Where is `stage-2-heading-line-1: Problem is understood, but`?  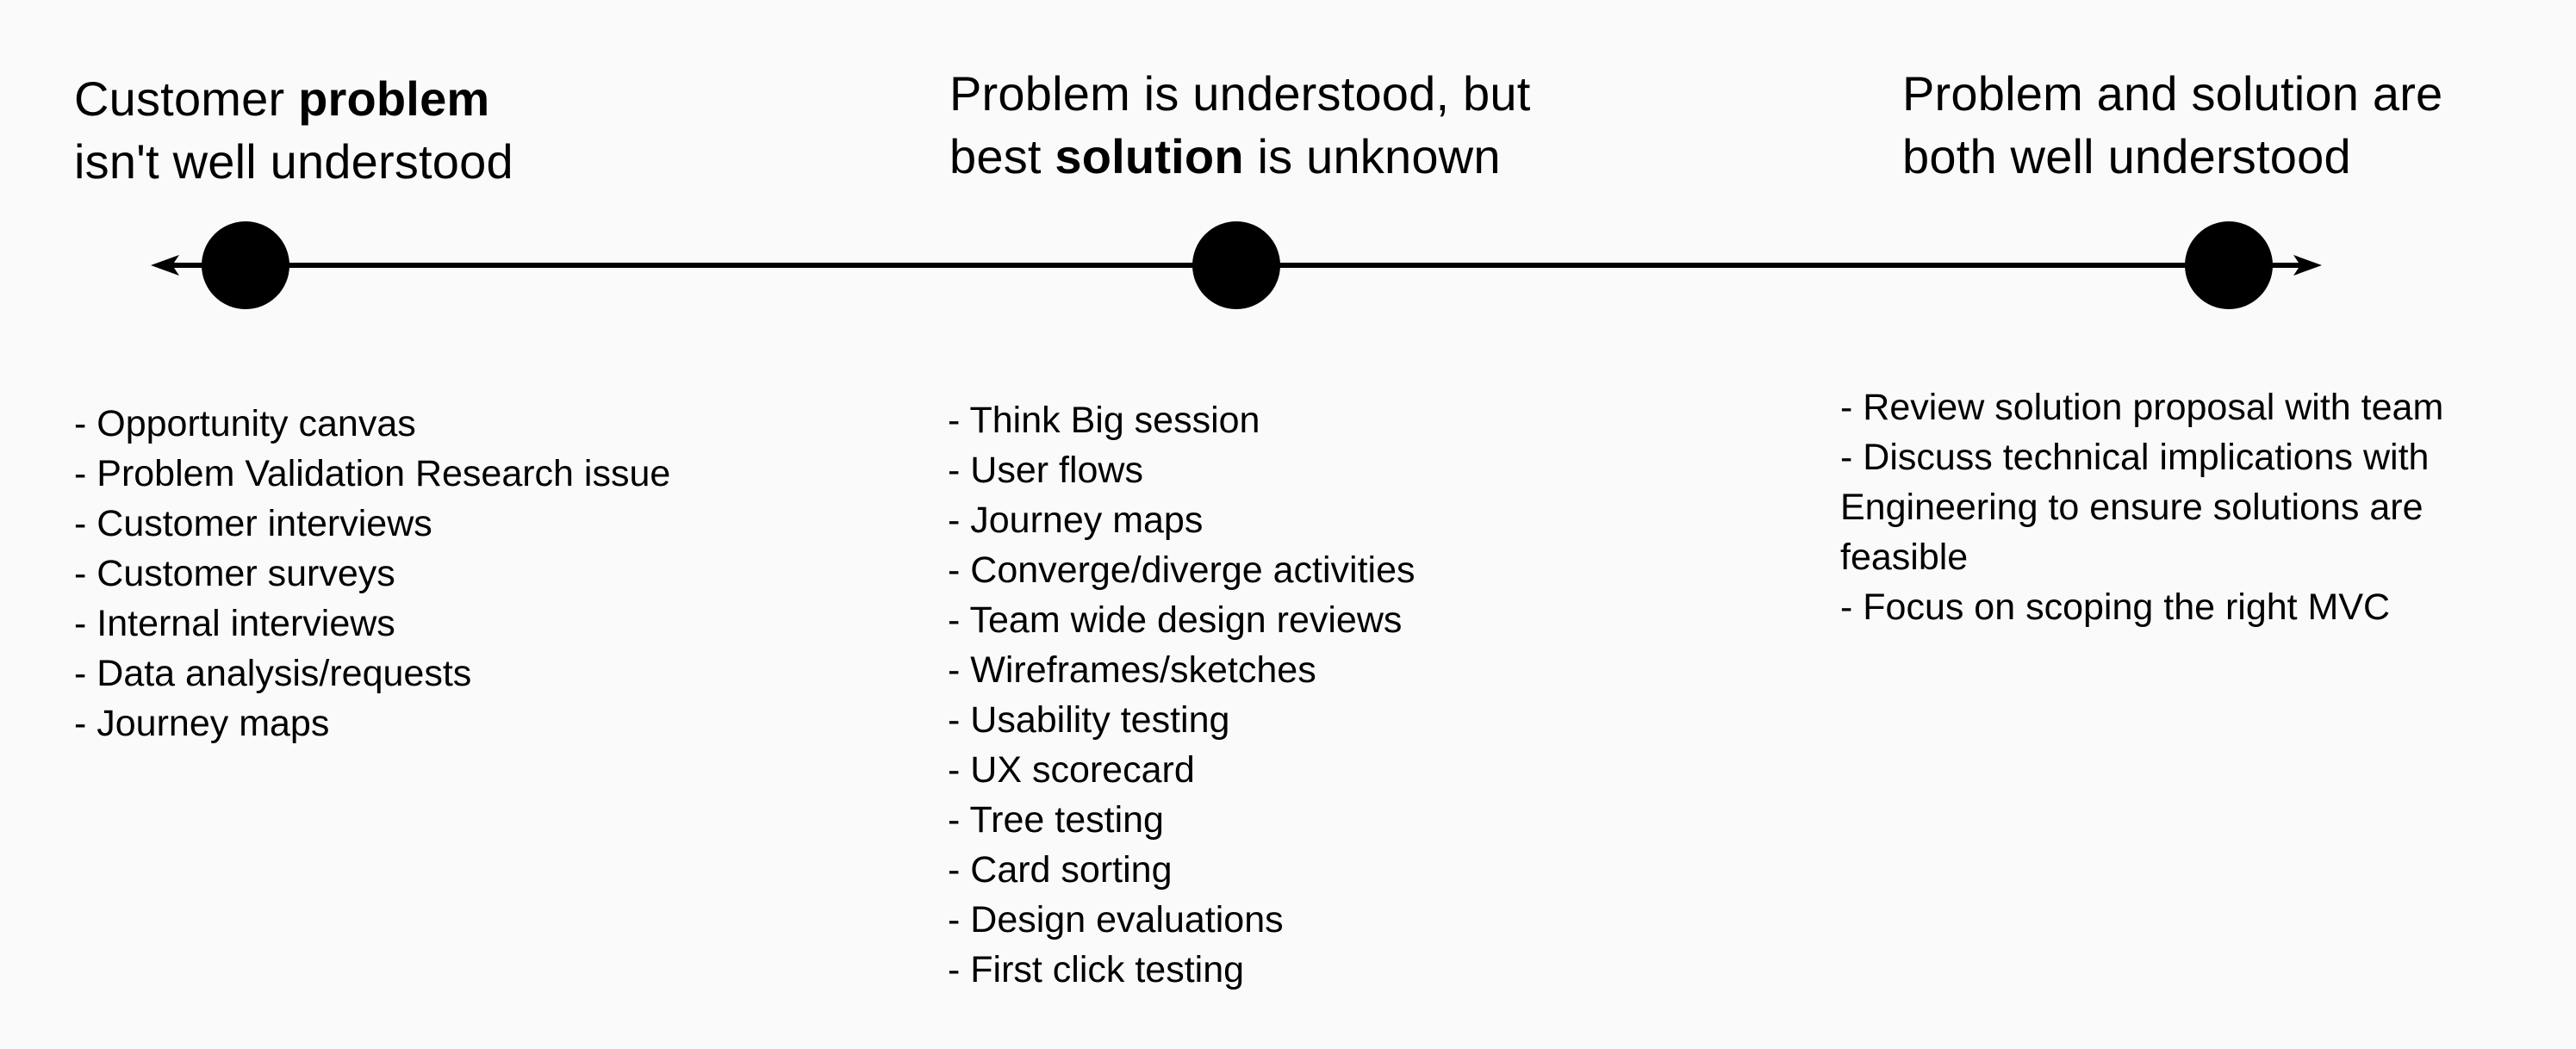 stage-2-heading-line-1: Problem is understood, but is located at coordinates (1240, 93).